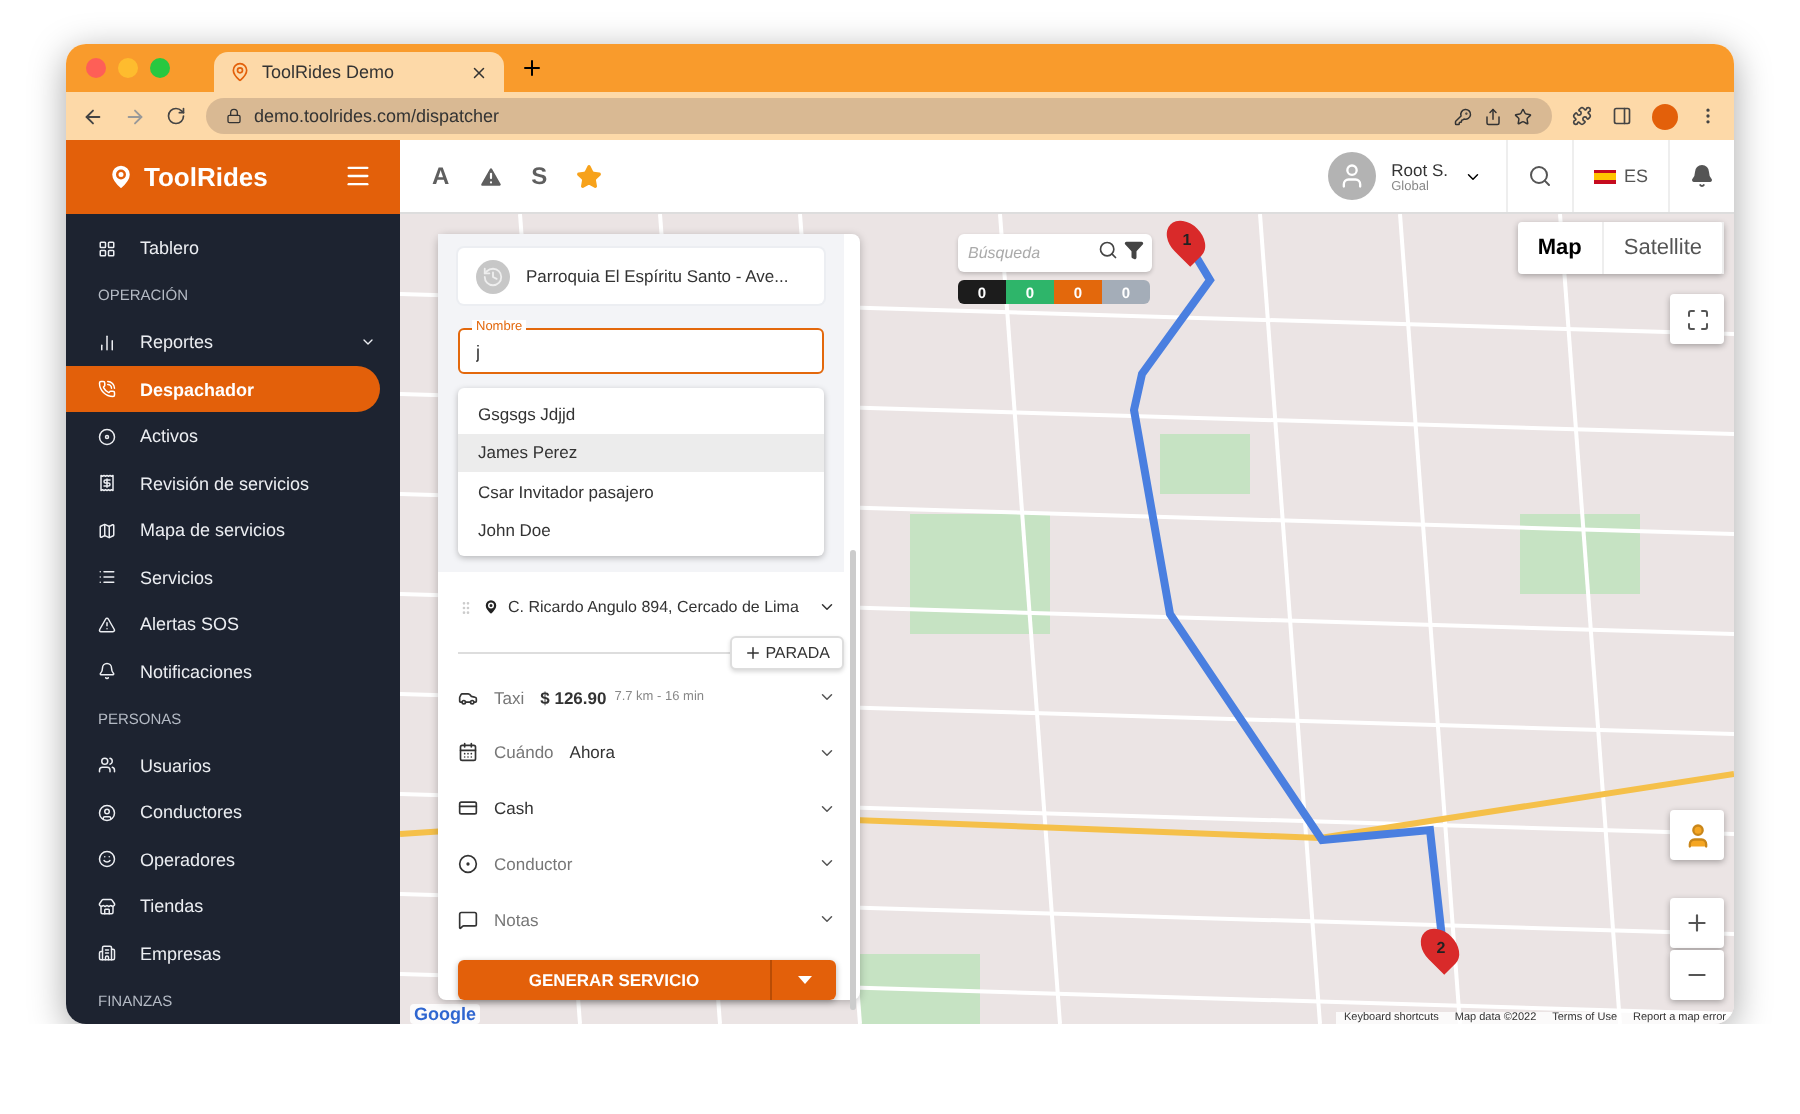  Describe the element at coordinates (233, 812) in the screenshot. I see `sidebar-item: Conductores` at that location.